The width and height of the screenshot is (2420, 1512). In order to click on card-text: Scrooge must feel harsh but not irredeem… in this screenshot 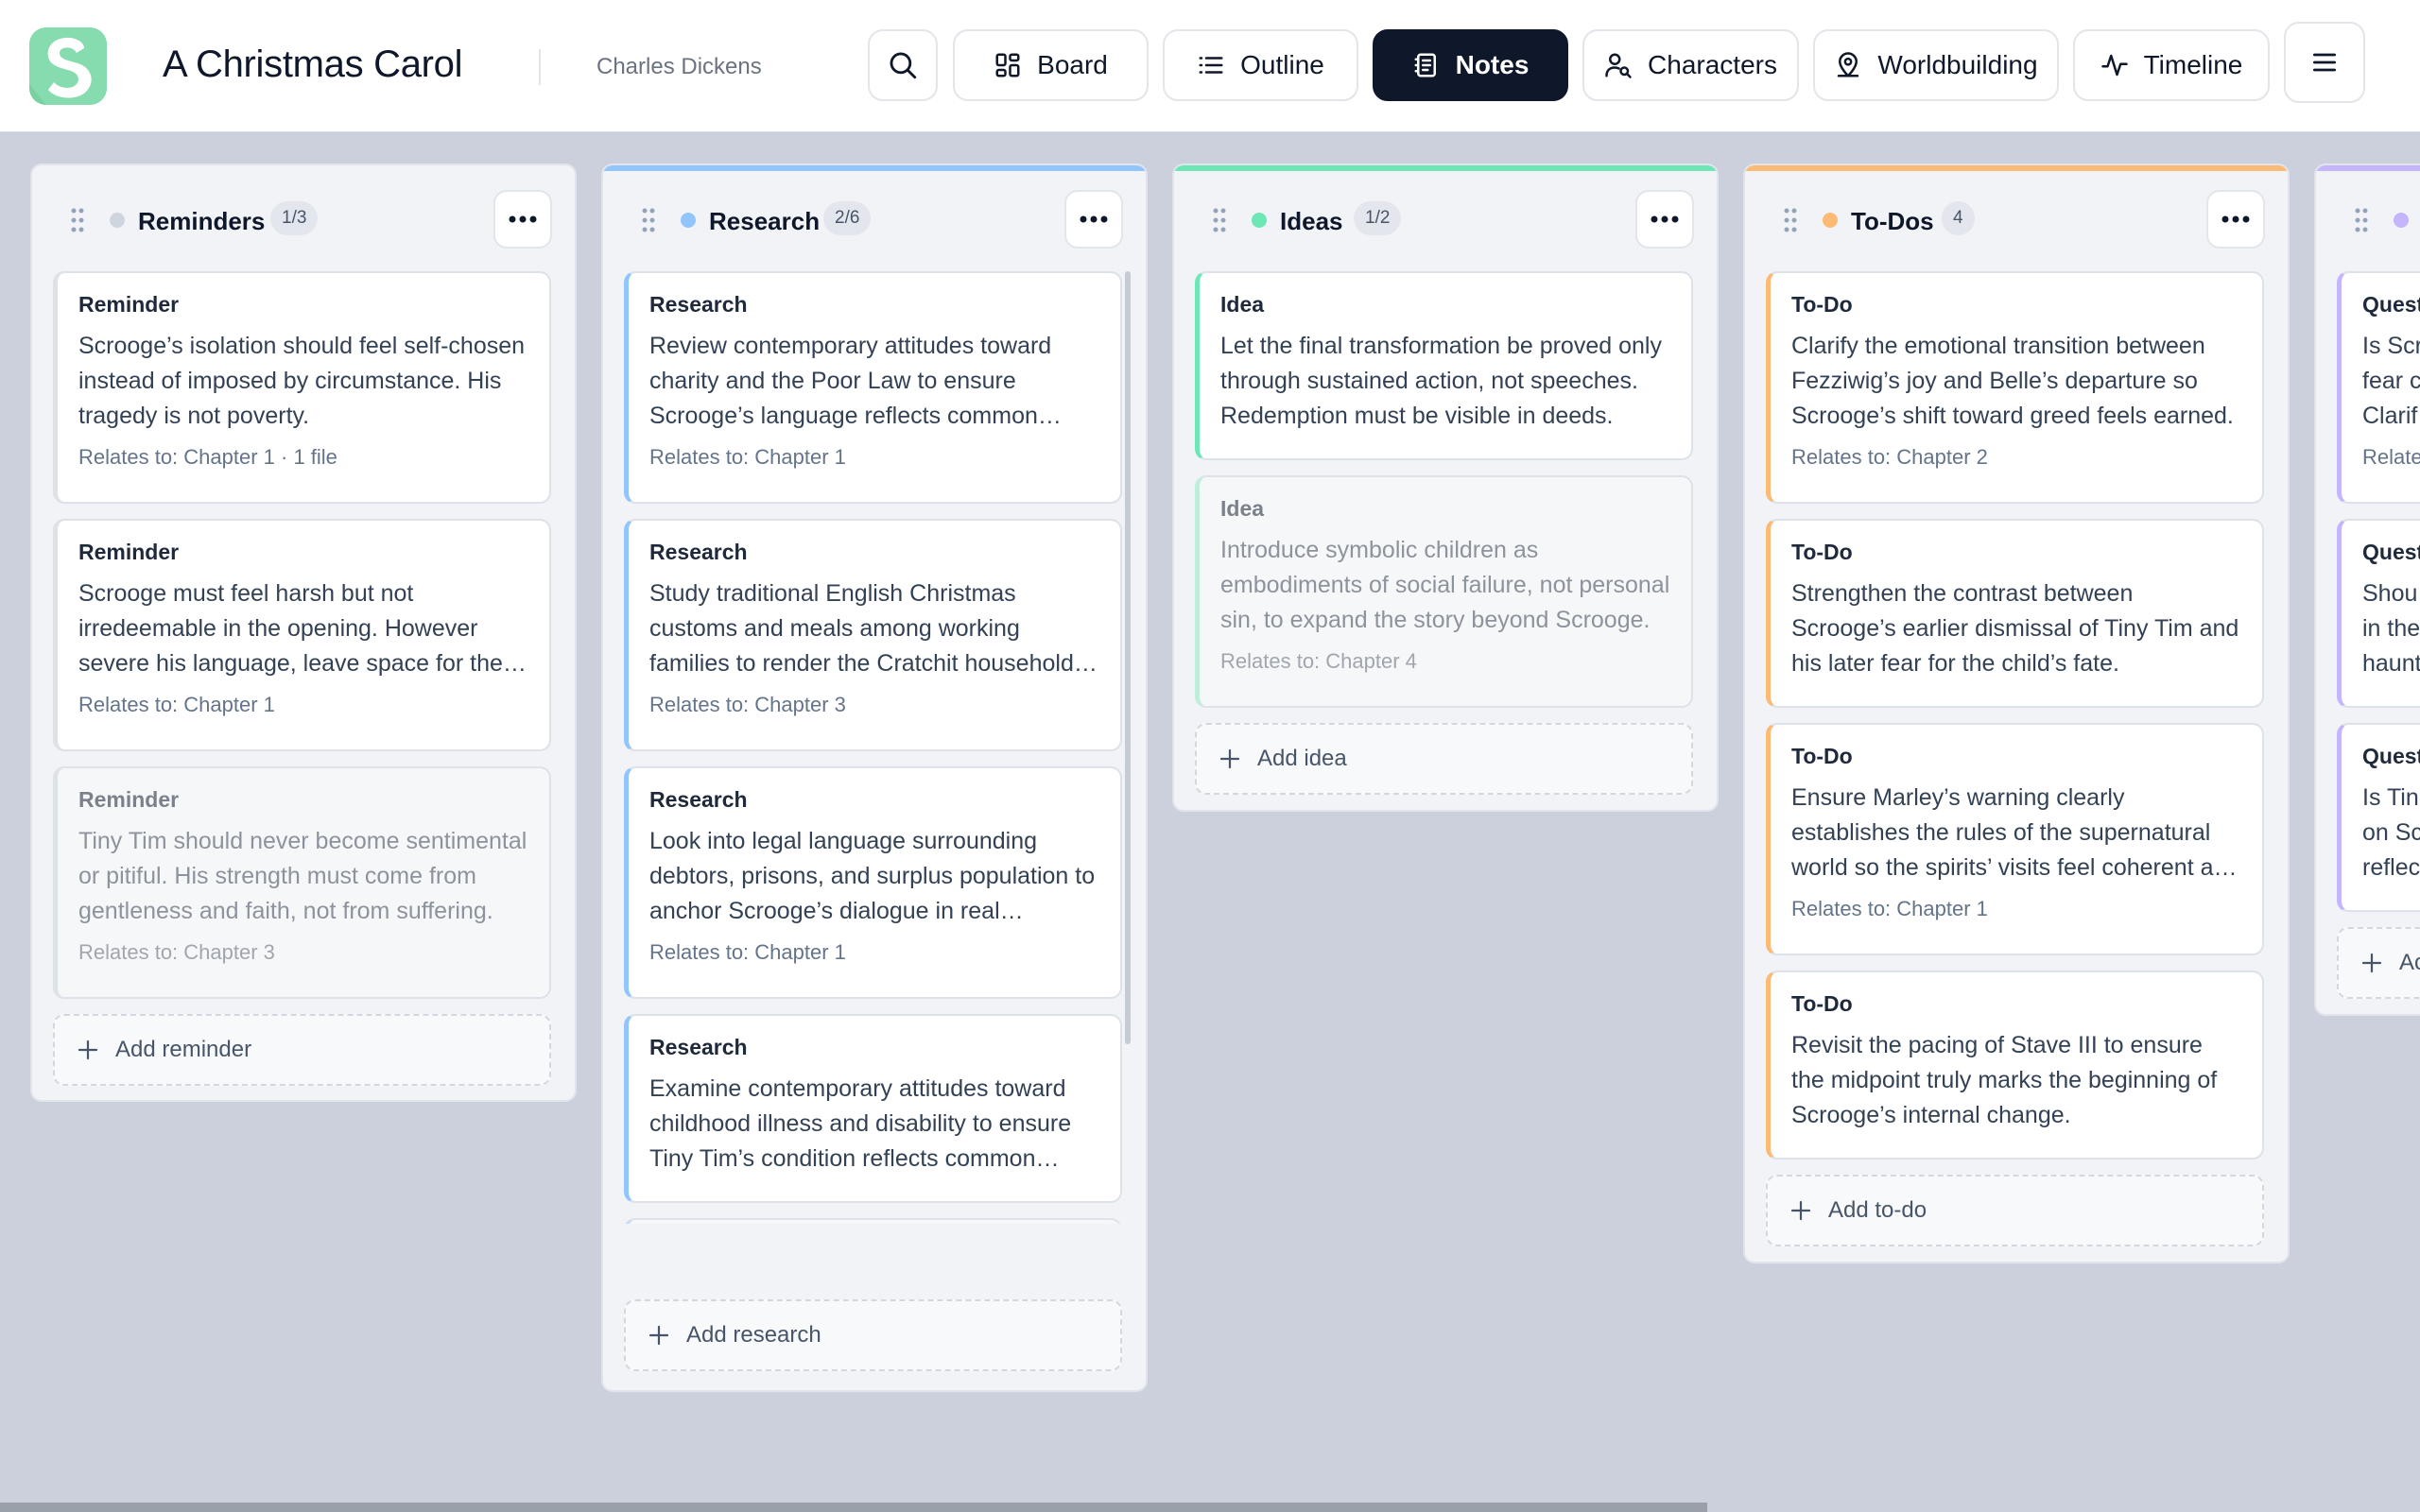, I will do `click(290, 628)`.